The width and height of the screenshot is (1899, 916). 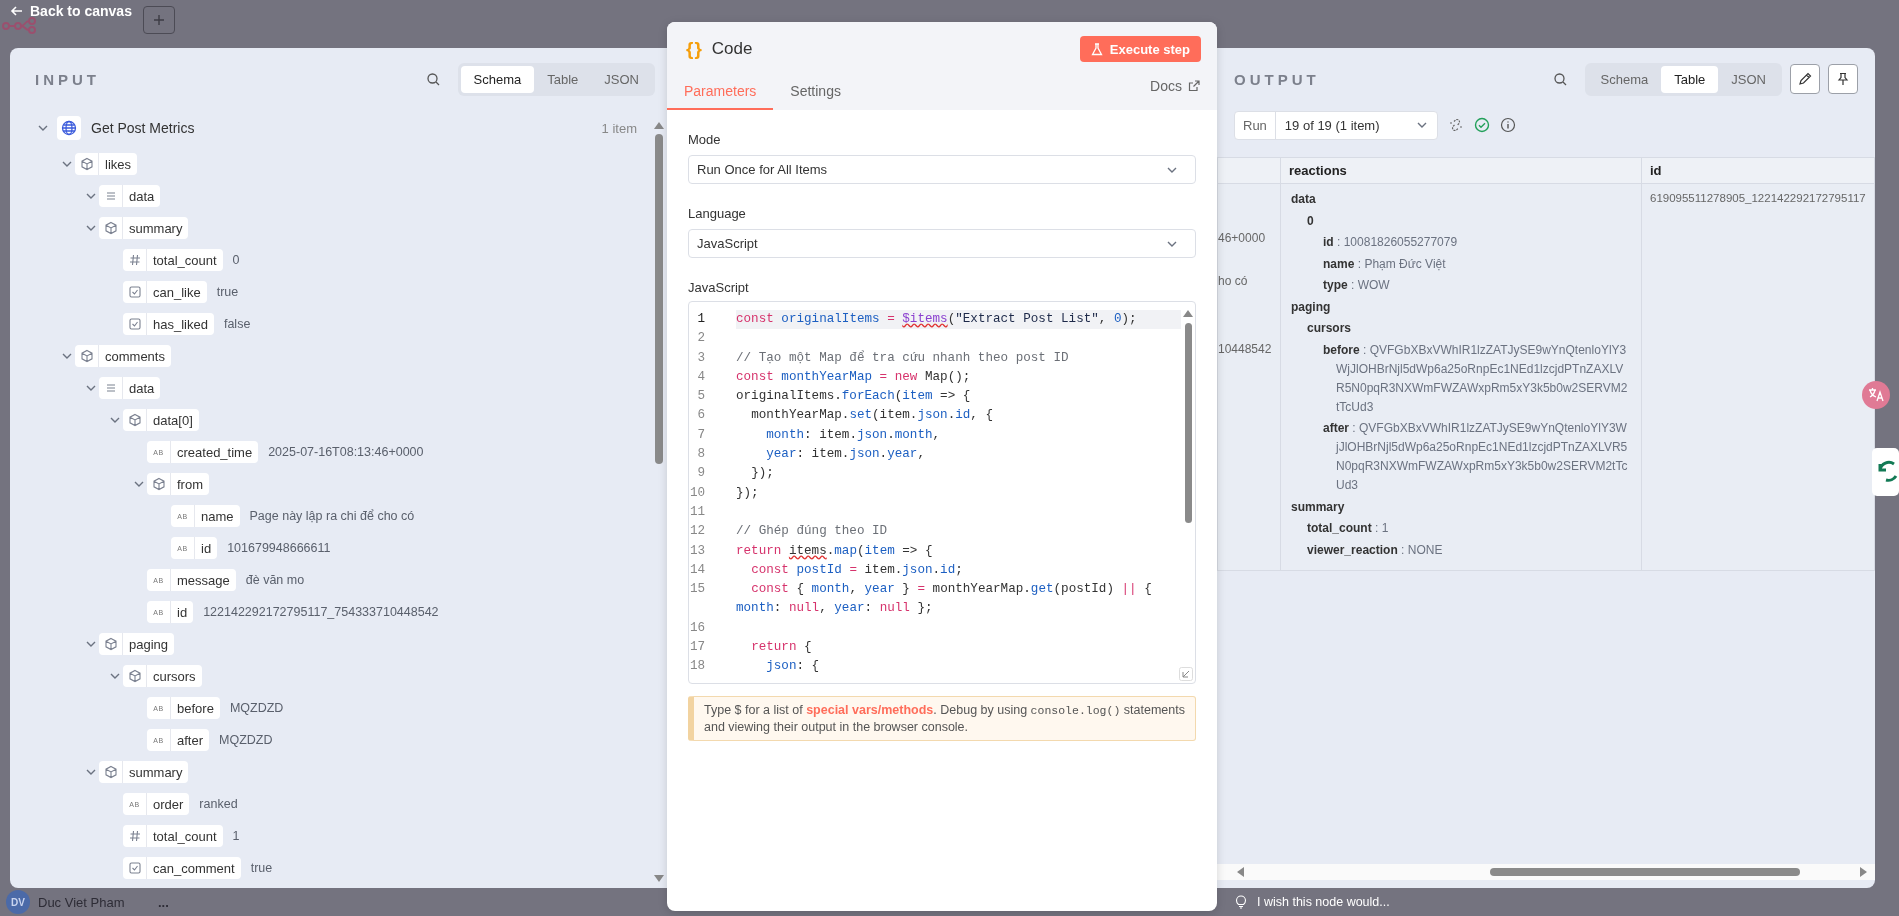 I want to click on translate-icon, so click(x=1876, y=395).